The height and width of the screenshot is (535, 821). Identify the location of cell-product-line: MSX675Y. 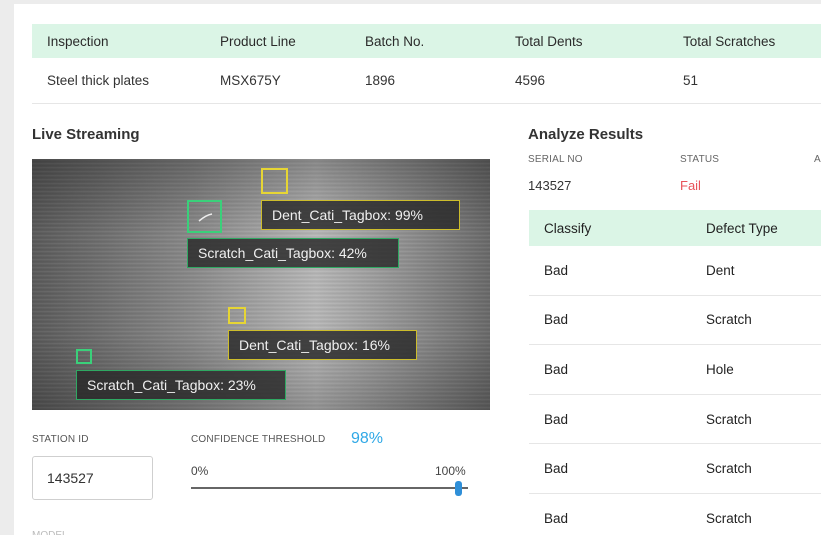
(250, 80).